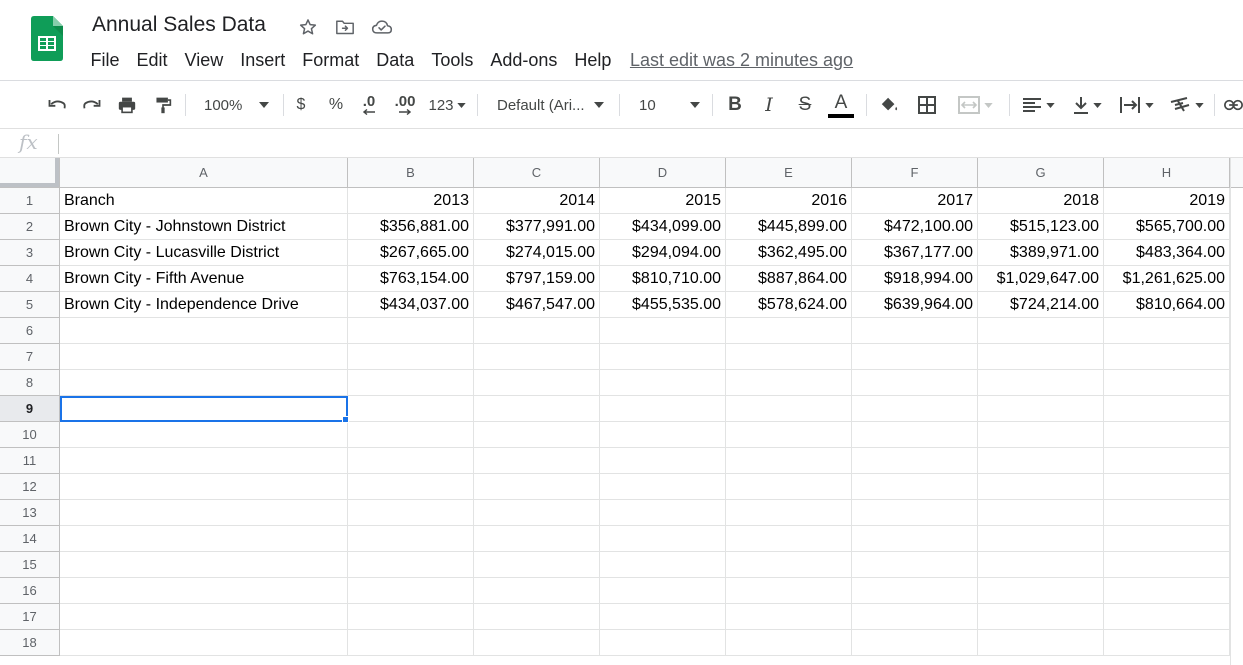  I want to click on cell-f12, so click(915, 487).